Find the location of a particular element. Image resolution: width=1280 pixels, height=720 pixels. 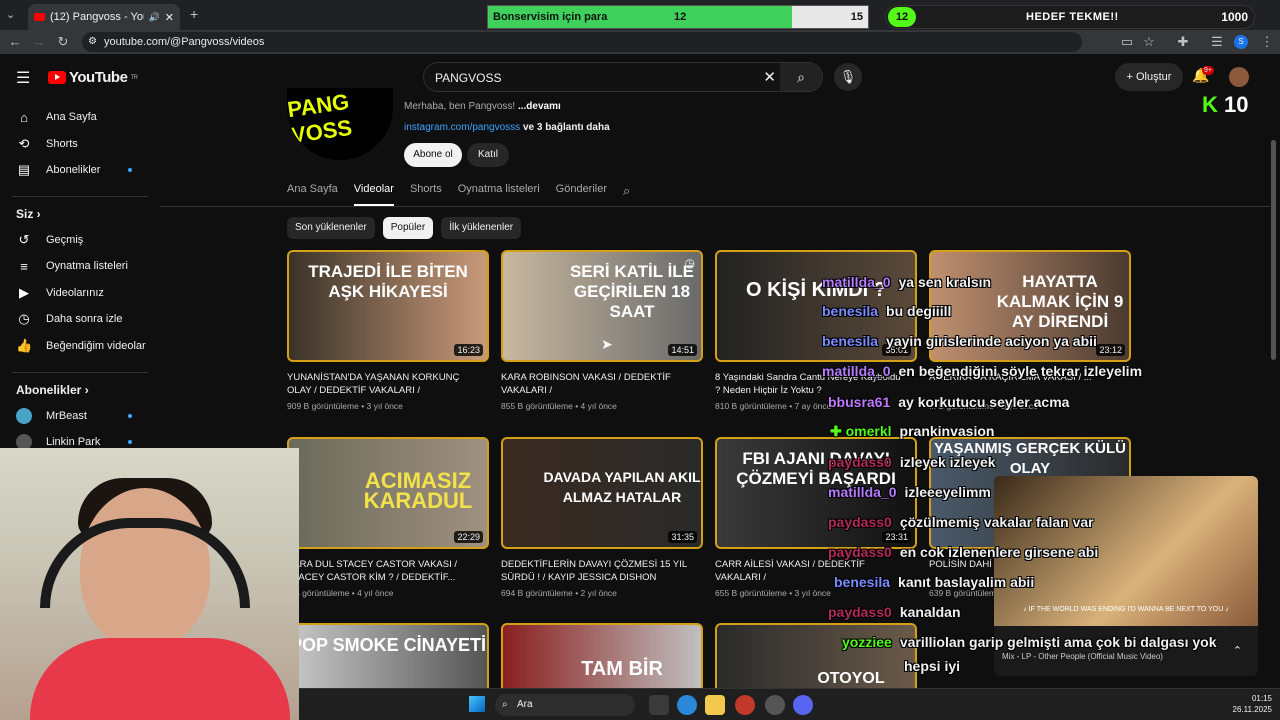

video-thumbnail: ACIMASIZ KARADUL 22:29 is located at coordinates (388, 493).